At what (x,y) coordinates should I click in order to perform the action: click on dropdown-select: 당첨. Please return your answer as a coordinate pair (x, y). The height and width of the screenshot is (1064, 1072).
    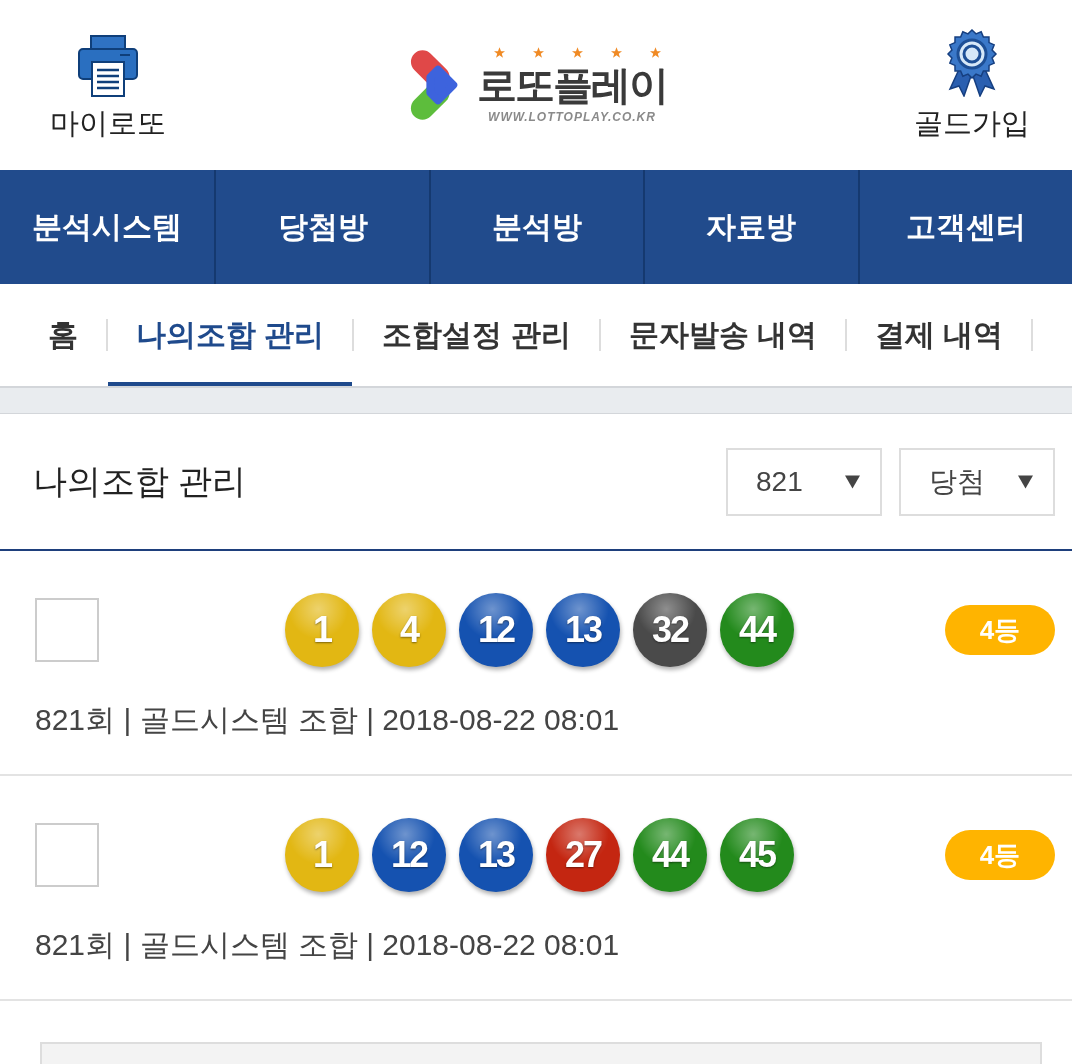
    Looking at the image, I should click on (977, 481).